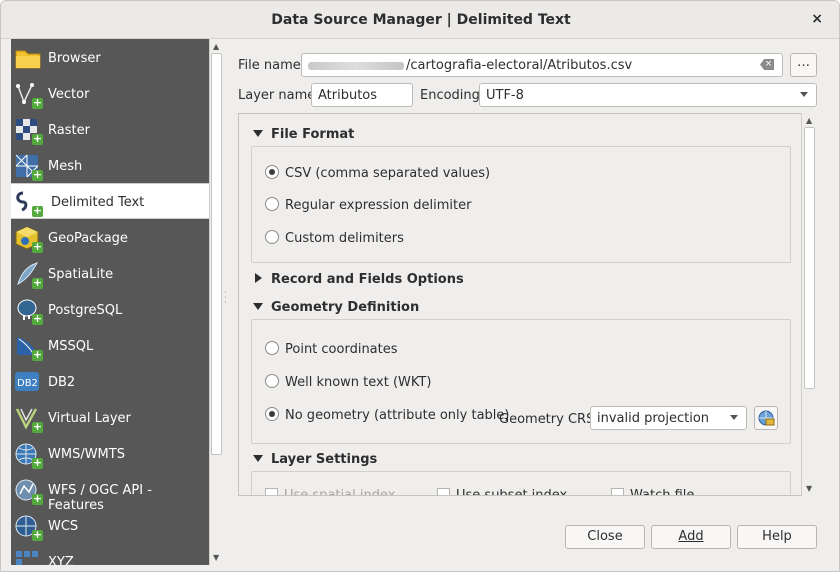 The image size is (840, 572). What do you see at coordinates (29, 131) in the screenshot?
I see `raster-icon: +` at bounding box center [29, 131].